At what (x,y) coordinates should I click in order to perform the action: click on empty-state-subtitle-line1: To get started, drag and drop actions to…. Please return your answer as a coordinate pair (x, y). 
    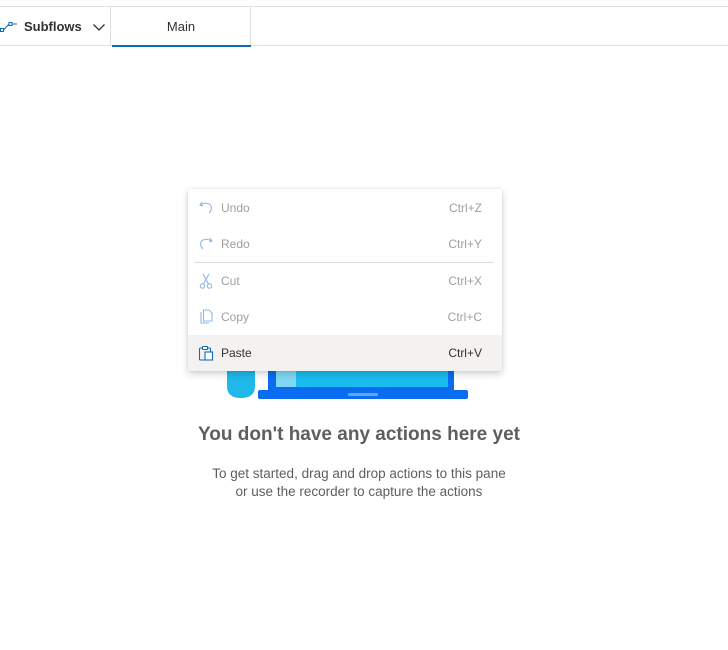
    Looking at the image, I should click on (359, 473).